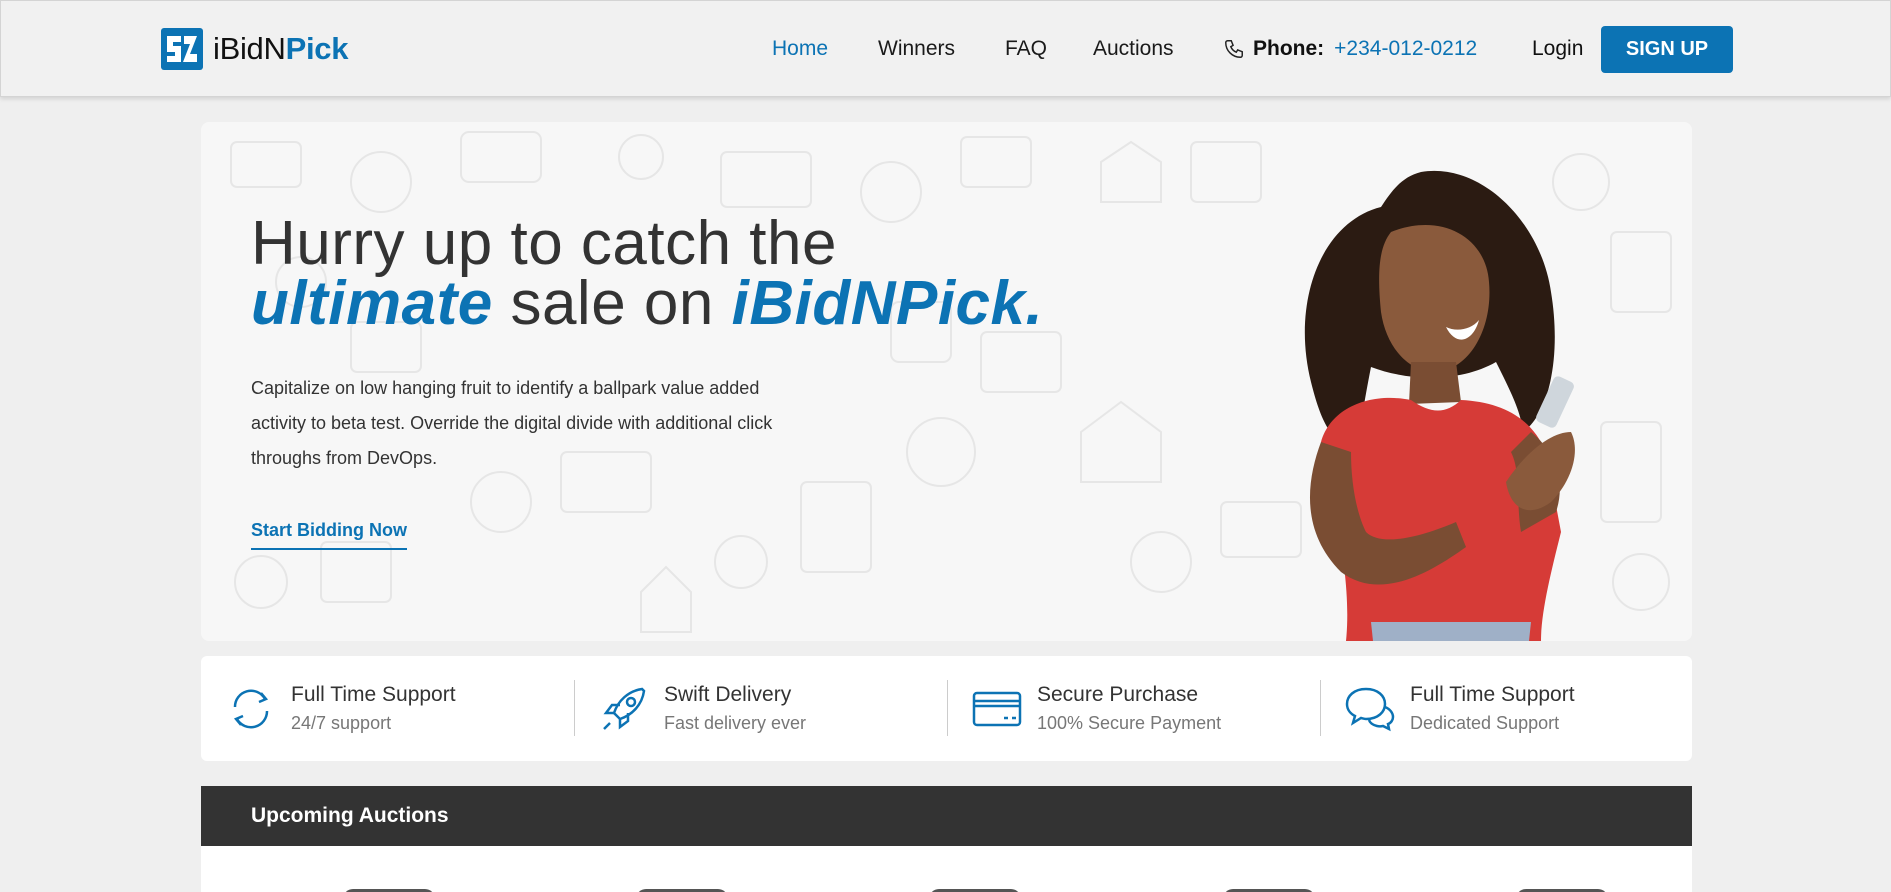 The width and height of the screenshot is (1891, 892). Describe the element at coordinates (760, 708) in the screenshot. I see `feature-item: Swift Delivery Fast delivery ever` at that location.